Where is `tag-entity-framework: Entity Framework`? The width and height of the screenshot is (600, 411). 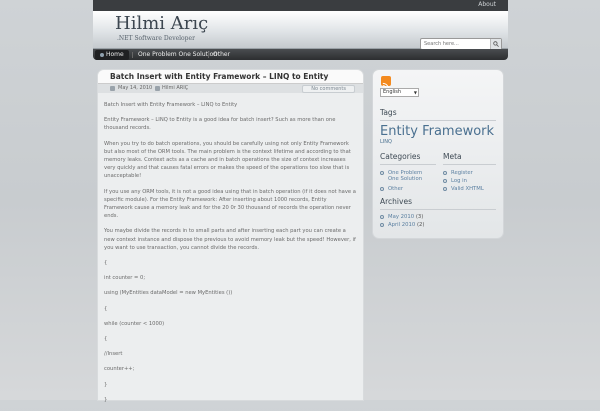
tag-entity-framework: Entity Framework is located at coordinates (437, 131).